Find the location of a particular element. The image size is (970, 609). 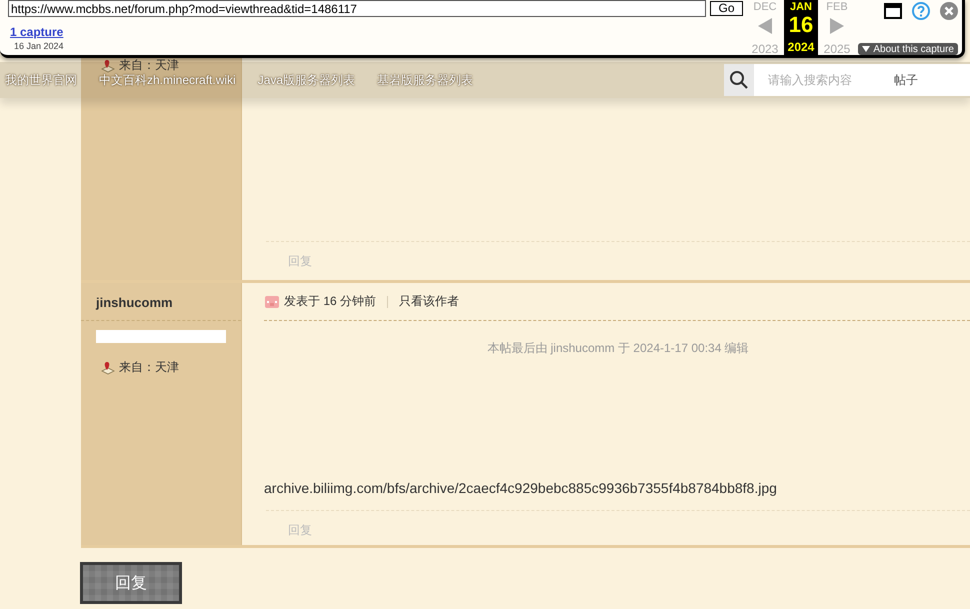

about-label: About this capture is located at coordinates (913, 49).